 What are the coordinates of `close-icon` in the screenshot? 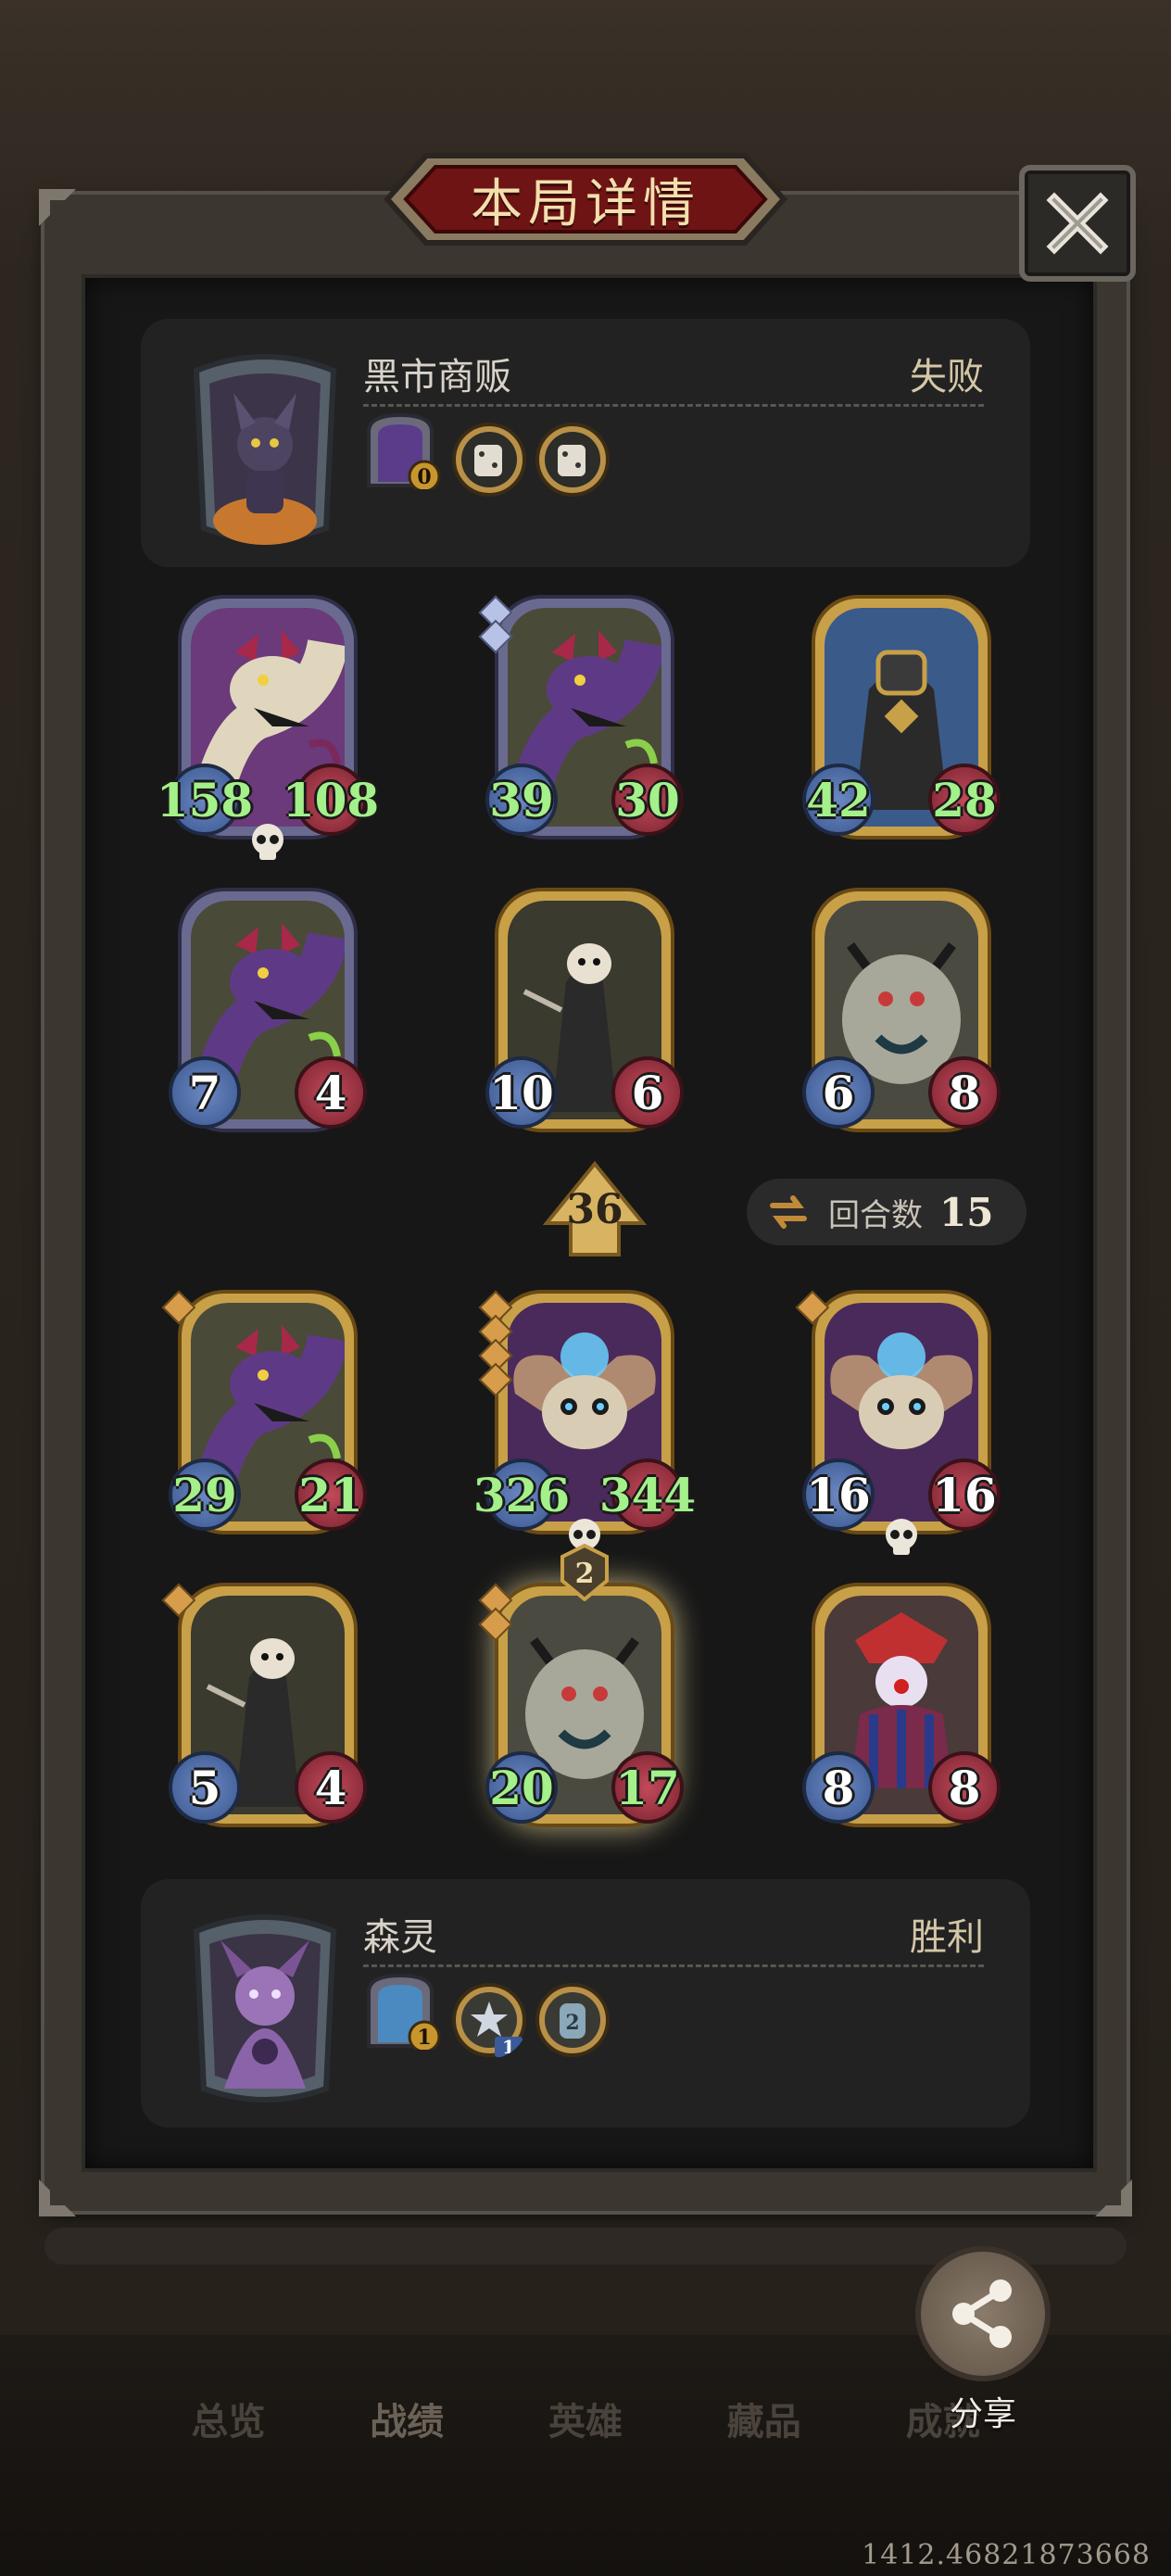 It's located at (1078, 224).